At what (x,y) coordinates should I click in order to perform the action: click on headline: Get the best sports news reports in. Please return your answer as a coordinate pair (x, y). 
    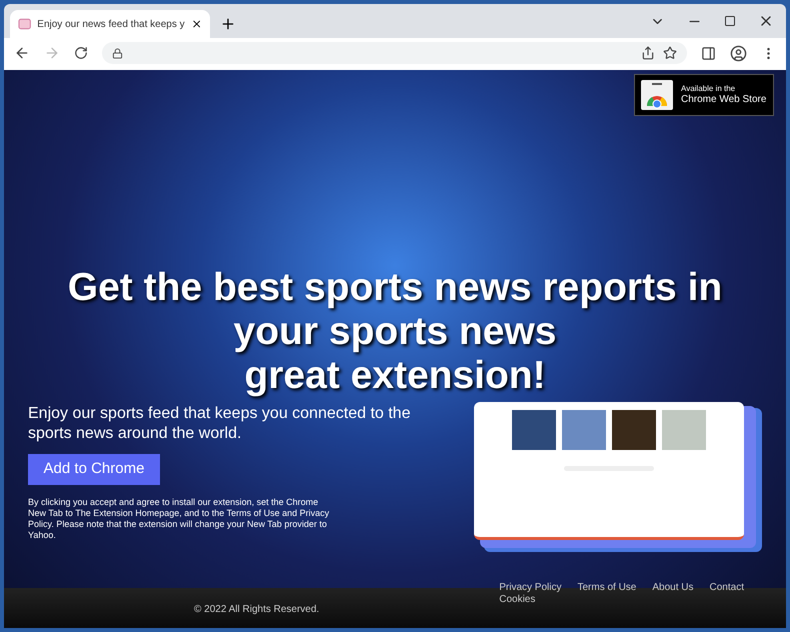
    Looking at the image, I should click on (395, 288).